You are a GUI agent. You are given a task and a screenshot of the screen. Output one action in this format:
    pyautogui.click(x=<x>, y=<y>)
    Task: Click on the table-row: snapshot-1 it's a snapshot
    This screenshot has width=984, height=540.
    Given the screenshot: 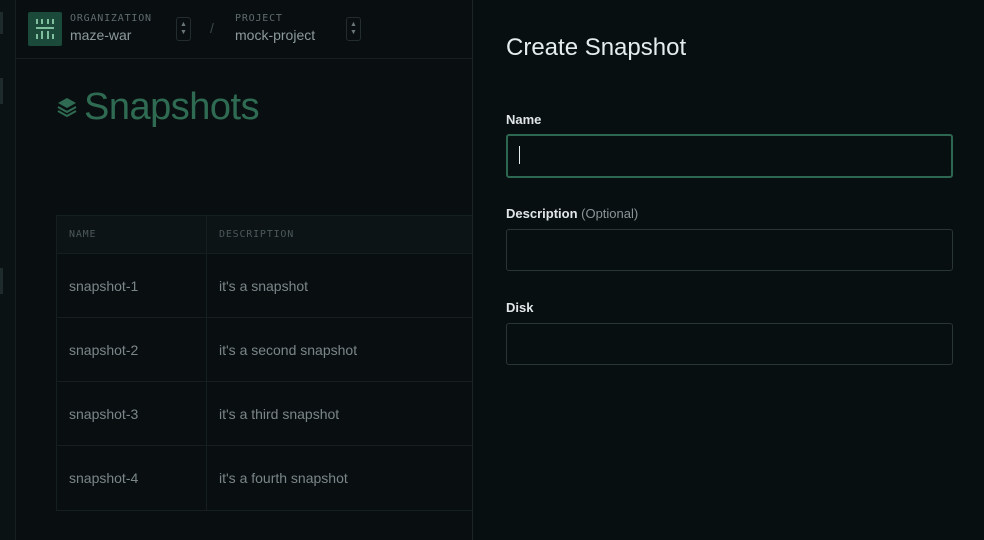 What is the action you would take?
    pyautogui.click(x=265, y=286)
    